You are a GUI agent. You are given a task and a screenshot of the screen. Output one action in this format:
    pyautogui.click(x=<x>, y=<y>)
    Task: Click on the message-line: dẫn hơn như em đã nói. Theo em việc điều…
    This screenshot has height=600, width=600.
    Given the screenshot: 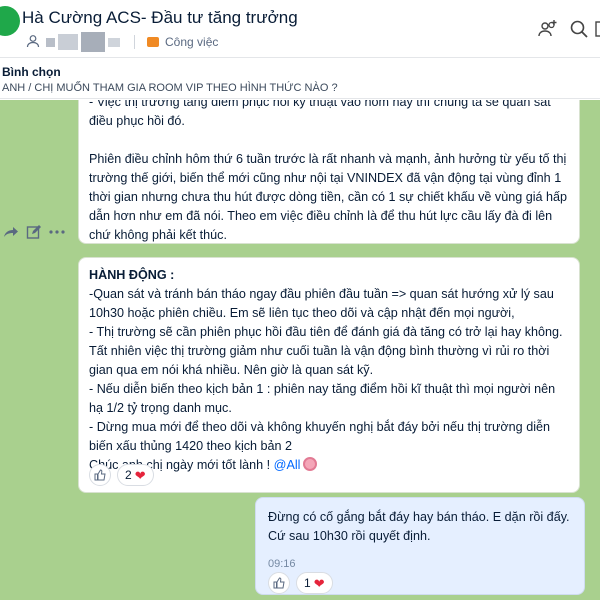 What is the action you would take?
    pyautogui.click(x=321, y=216)
    